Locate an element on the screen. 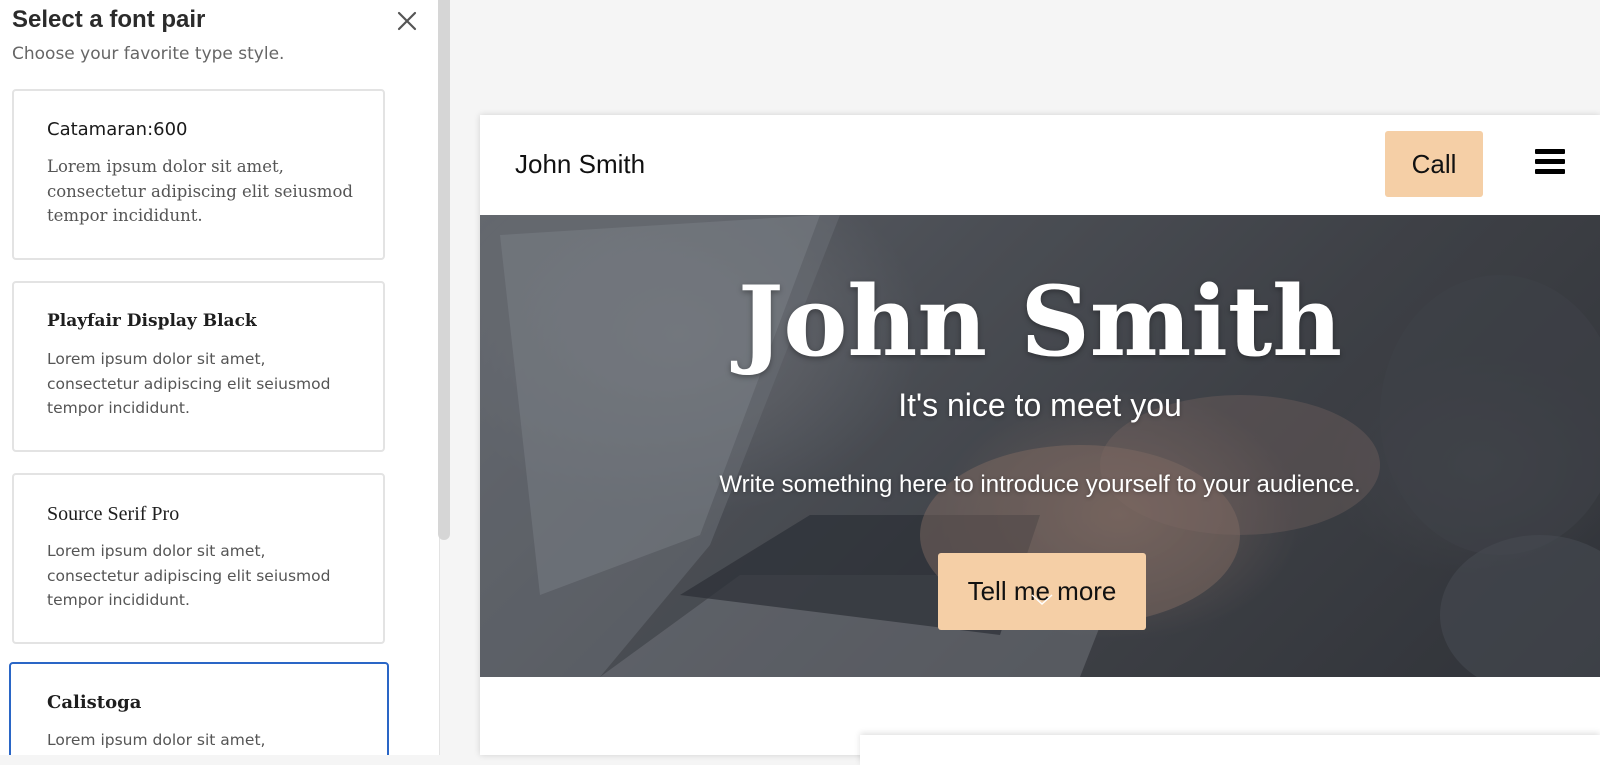  panel-title: Select a font pair is located at coordinates (109, 19).